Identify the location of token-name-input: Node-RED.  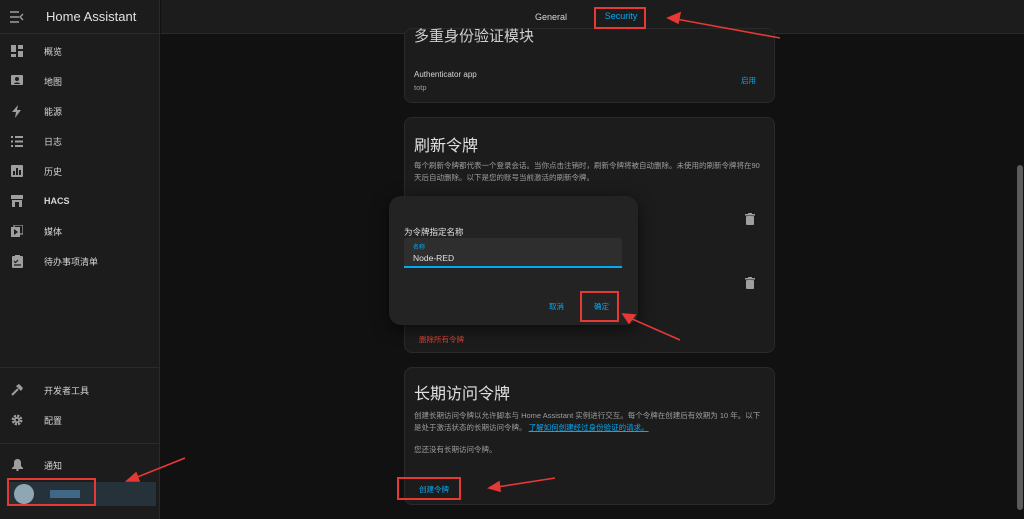
(433, 258).